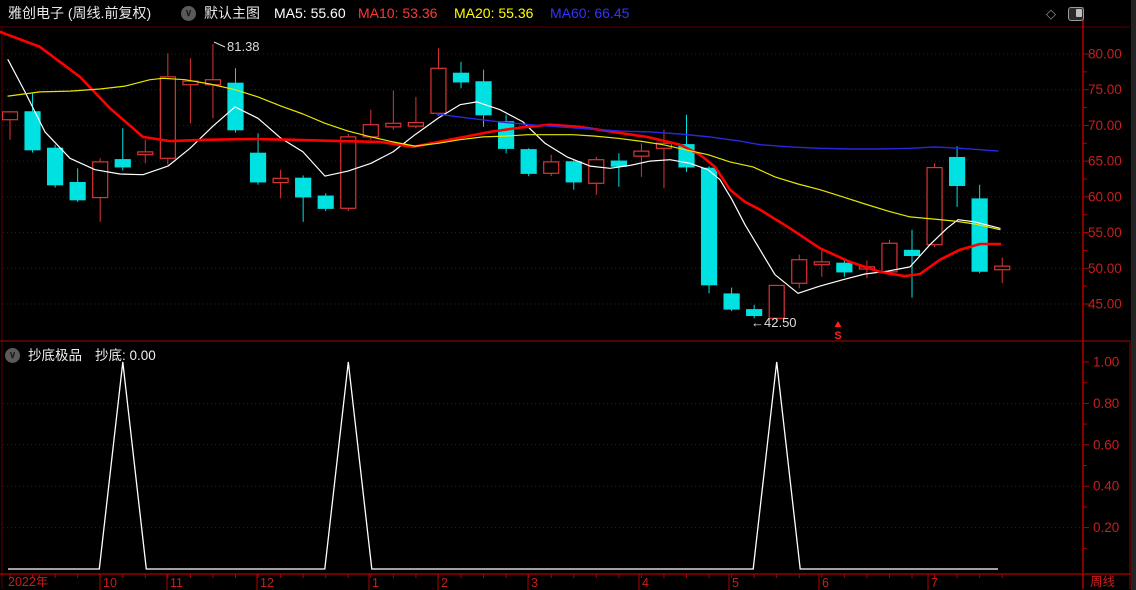 Image resolution: width=1136 pixels, height=590 pixels. Describe the element at coordinates (1106, 486) in the screenshot. I see `indicator-axis-label: 0.40` at that location.